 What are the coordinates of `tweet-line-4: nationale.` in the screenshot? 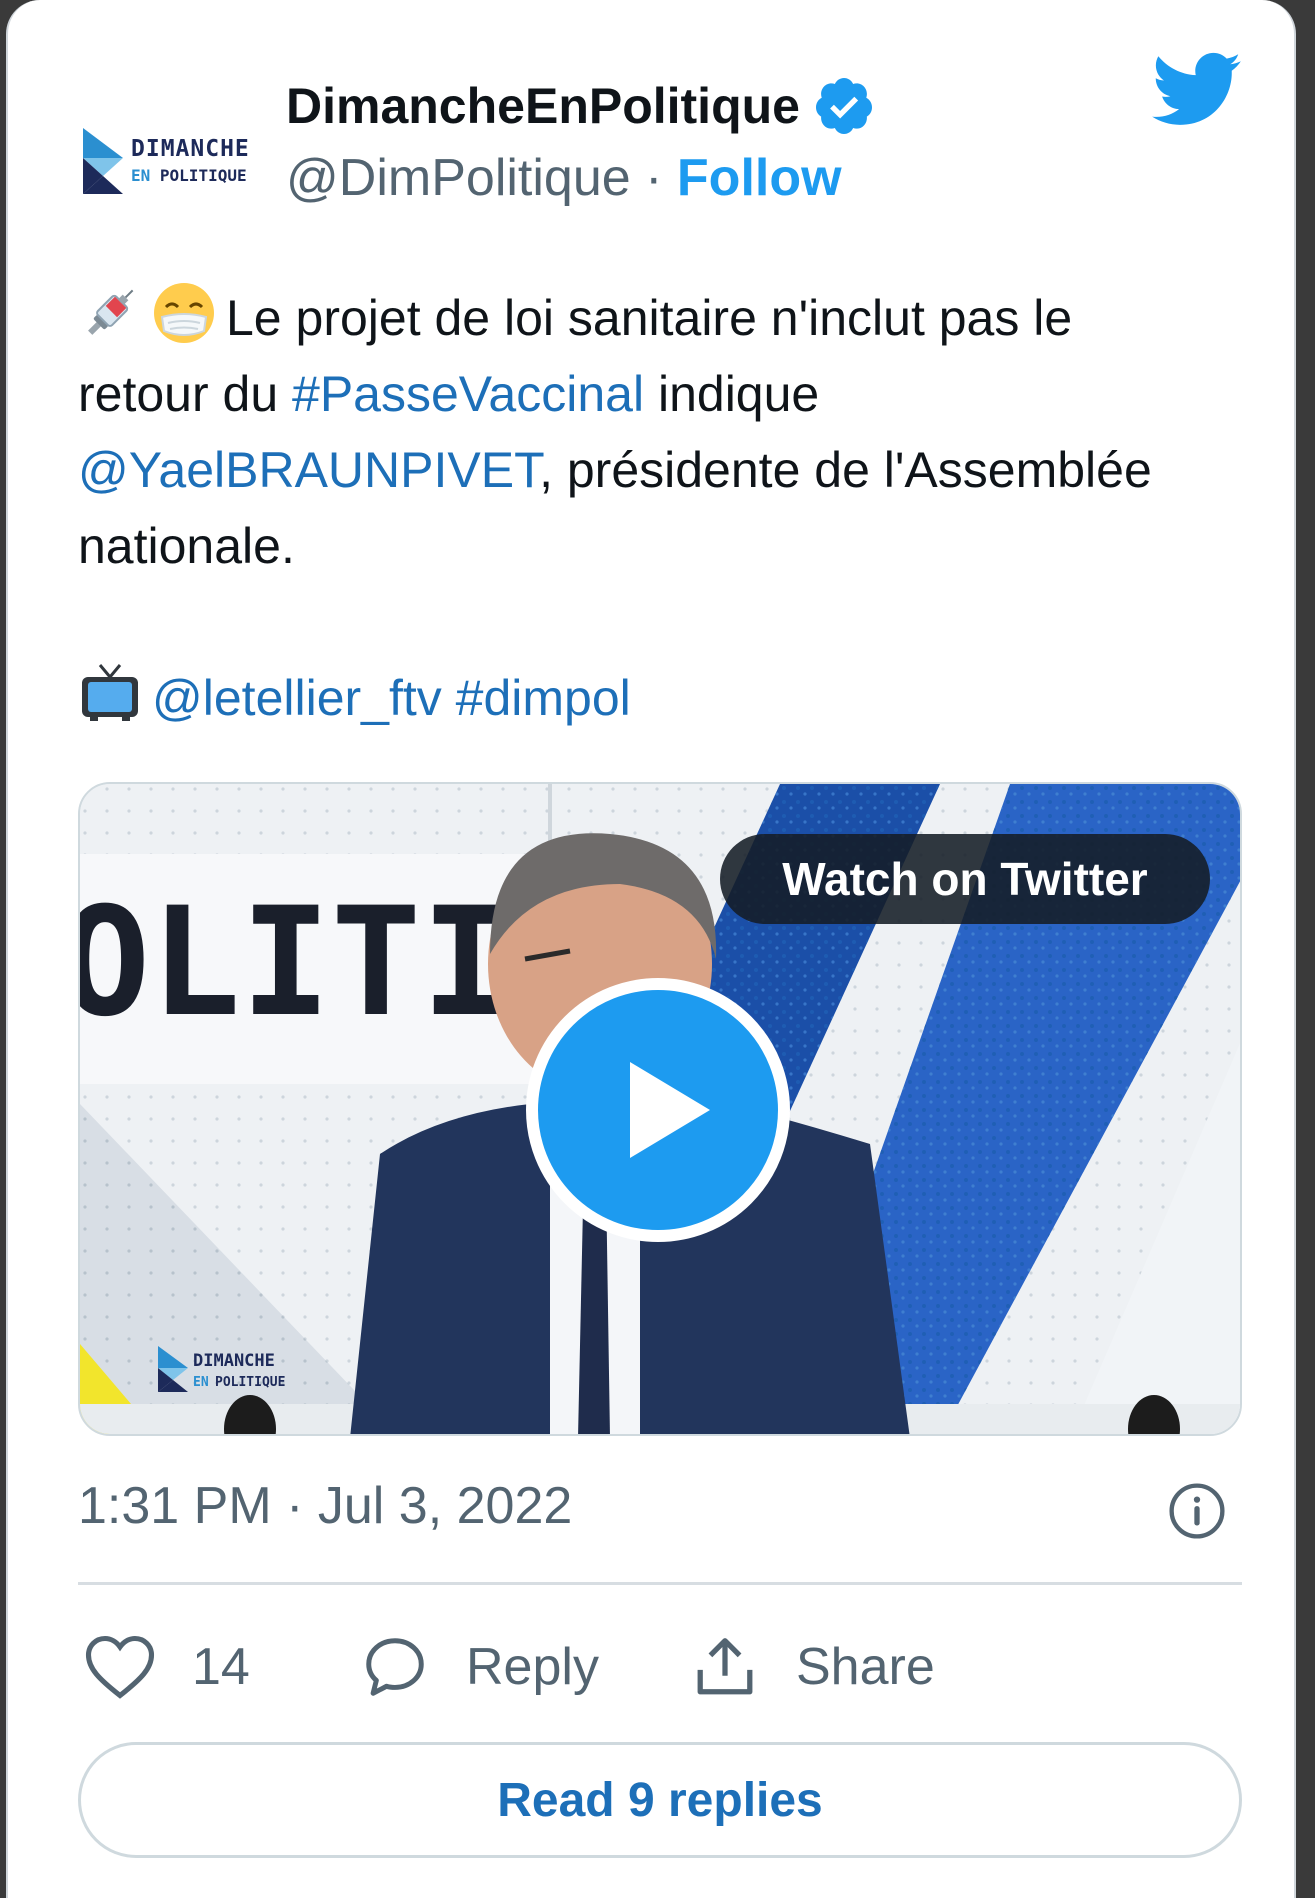 It's located at (186, 546).